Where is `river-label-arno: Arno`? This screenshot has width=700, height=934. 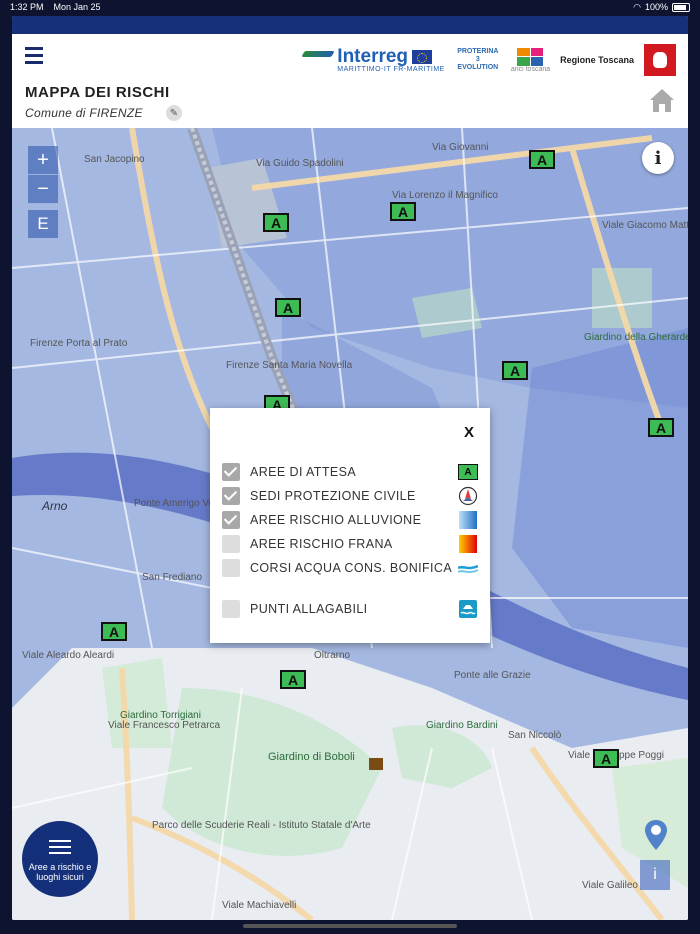
river-label-arno: Arno is located at coordinates (54, 506).